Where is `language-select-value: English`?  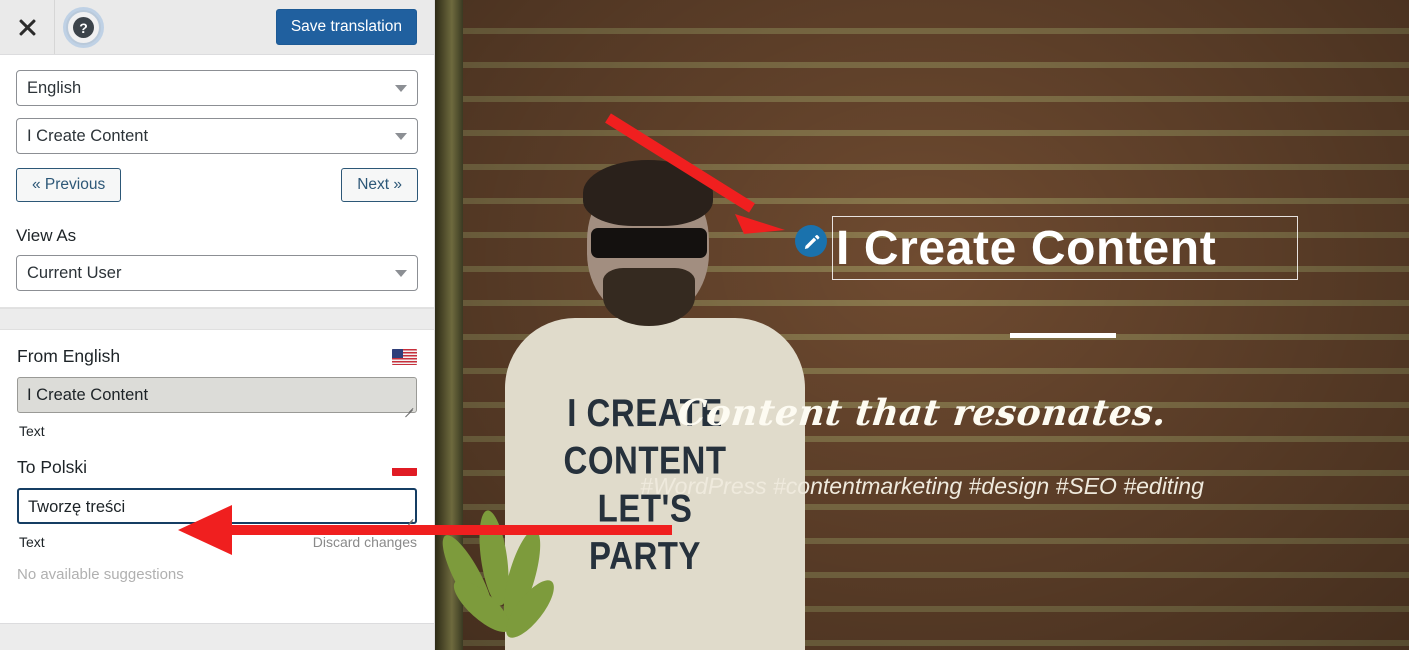 language-select-value: English is located at coordinates (54, 87).